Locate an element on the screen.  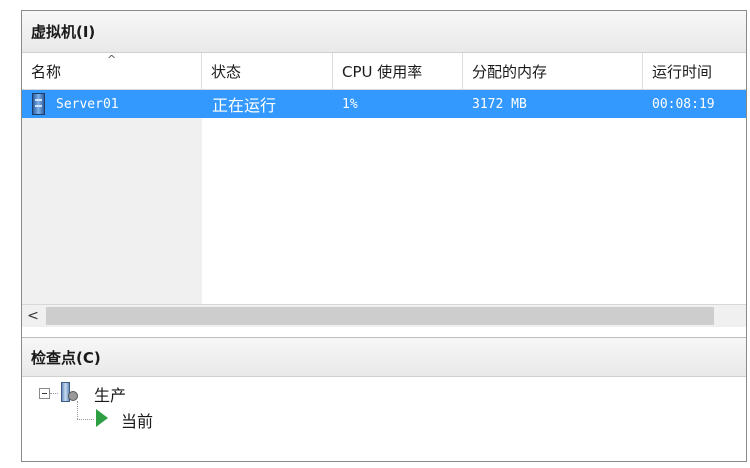
scroll-left-arrow-icon: < is located at coordinates (33, 316).